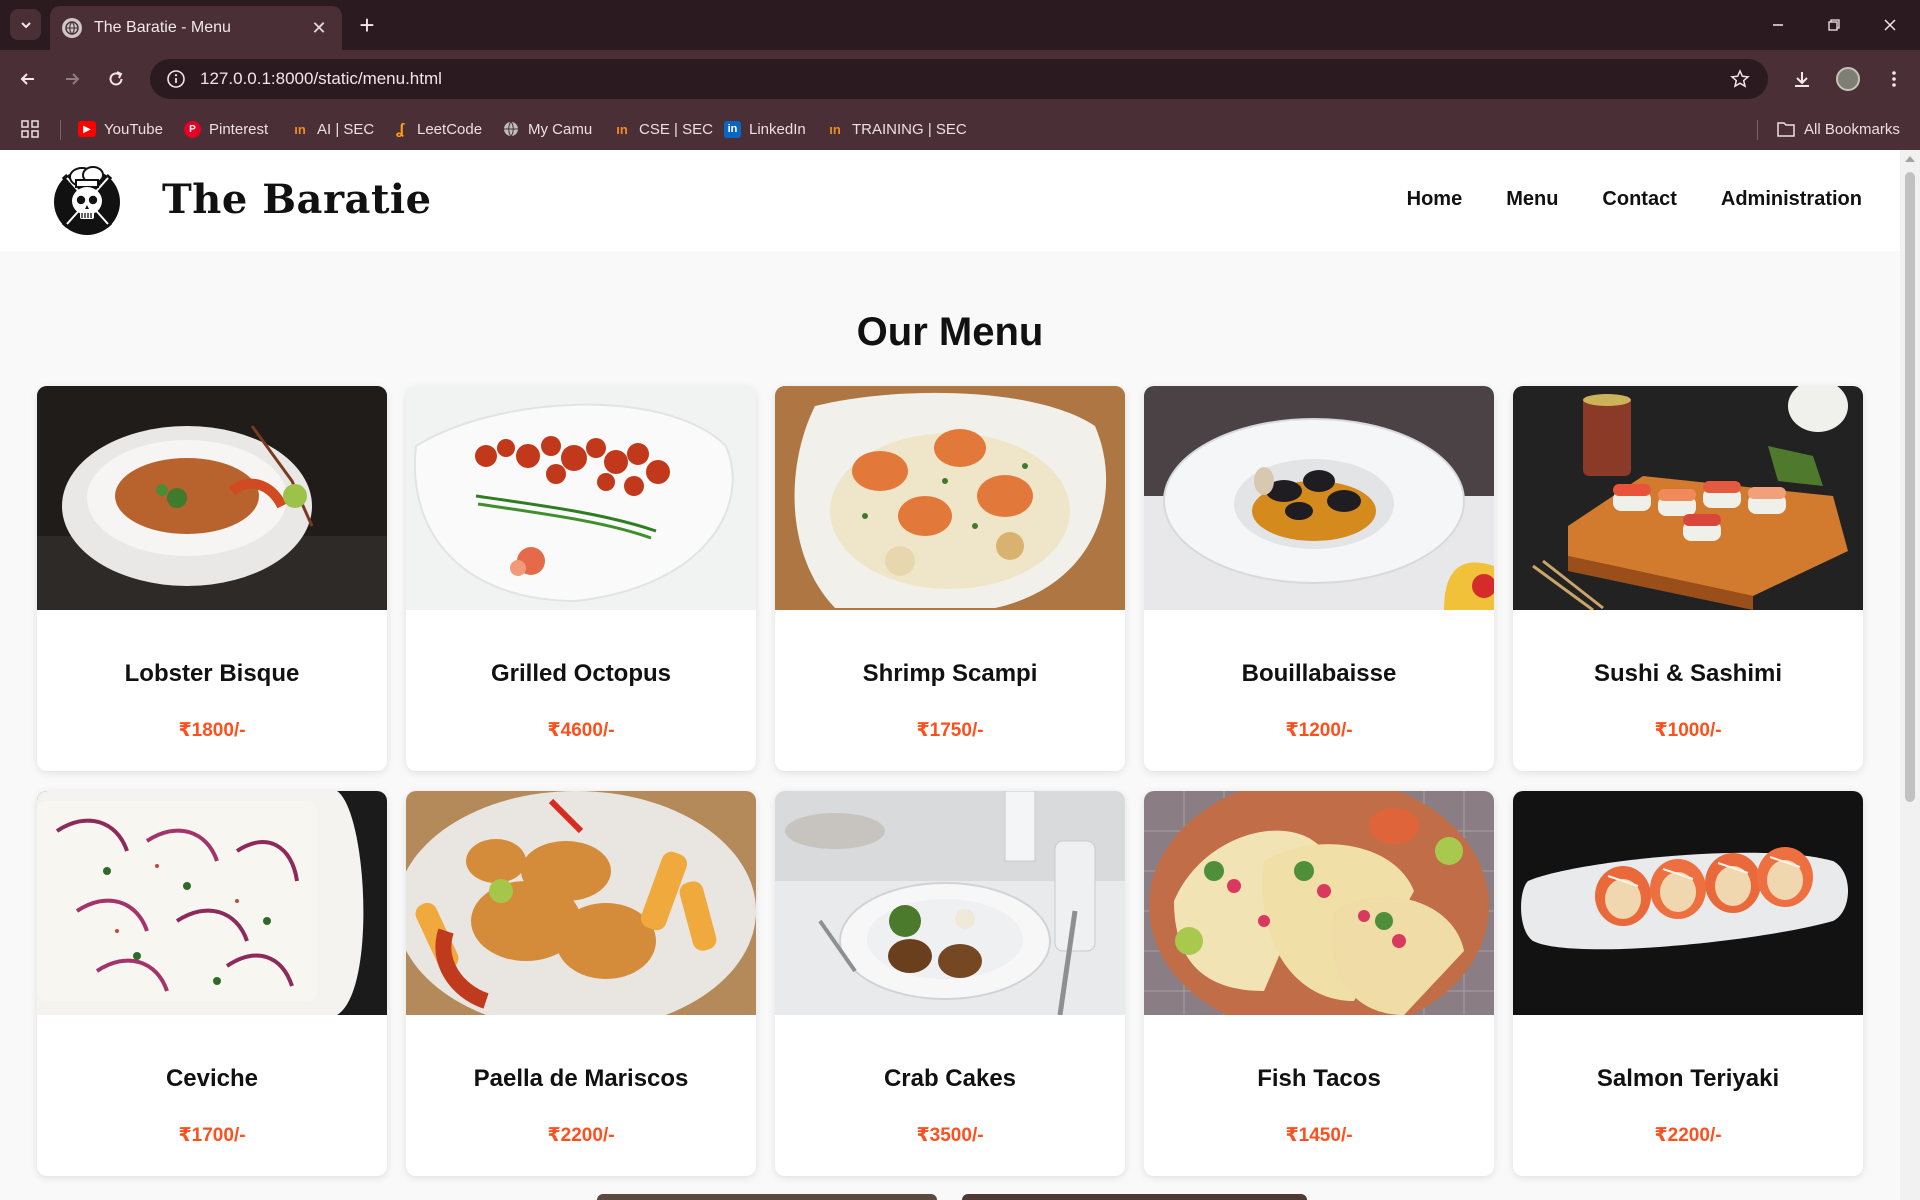 The image size is (1920, 1200). I want to click on dish-name: Sushi & Sashimi, so click(1688, 673).